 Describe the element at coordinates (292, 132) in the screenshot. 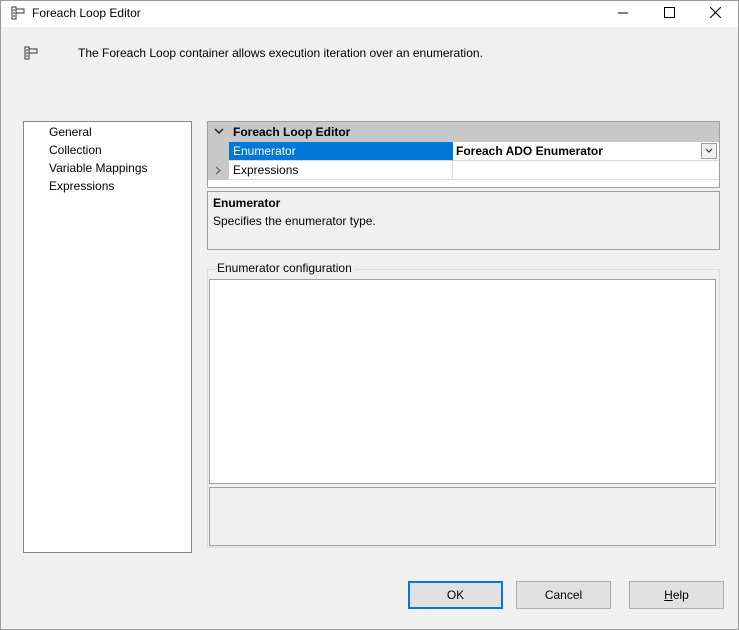

I see `property-category-label: Foreach Loop Editor` at that location.